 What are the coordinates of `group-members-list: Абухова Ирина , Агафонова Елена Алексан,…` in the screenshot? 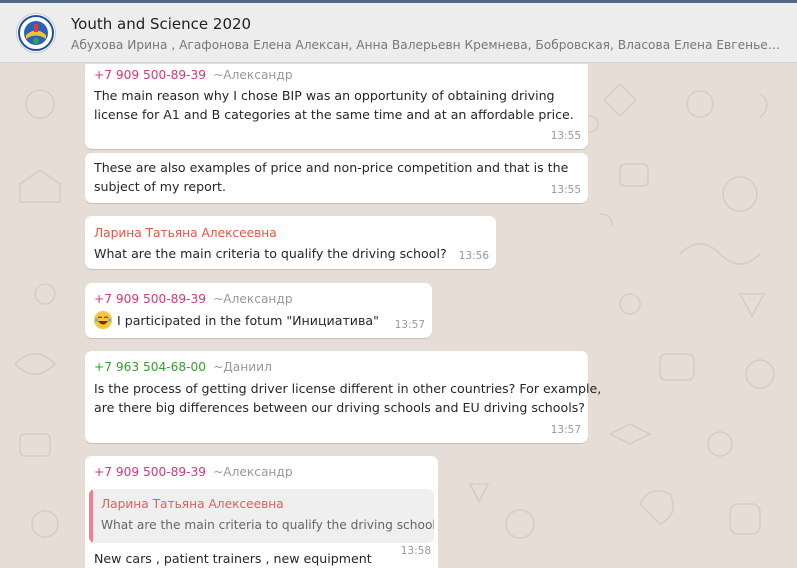 It's located at (427, 45).